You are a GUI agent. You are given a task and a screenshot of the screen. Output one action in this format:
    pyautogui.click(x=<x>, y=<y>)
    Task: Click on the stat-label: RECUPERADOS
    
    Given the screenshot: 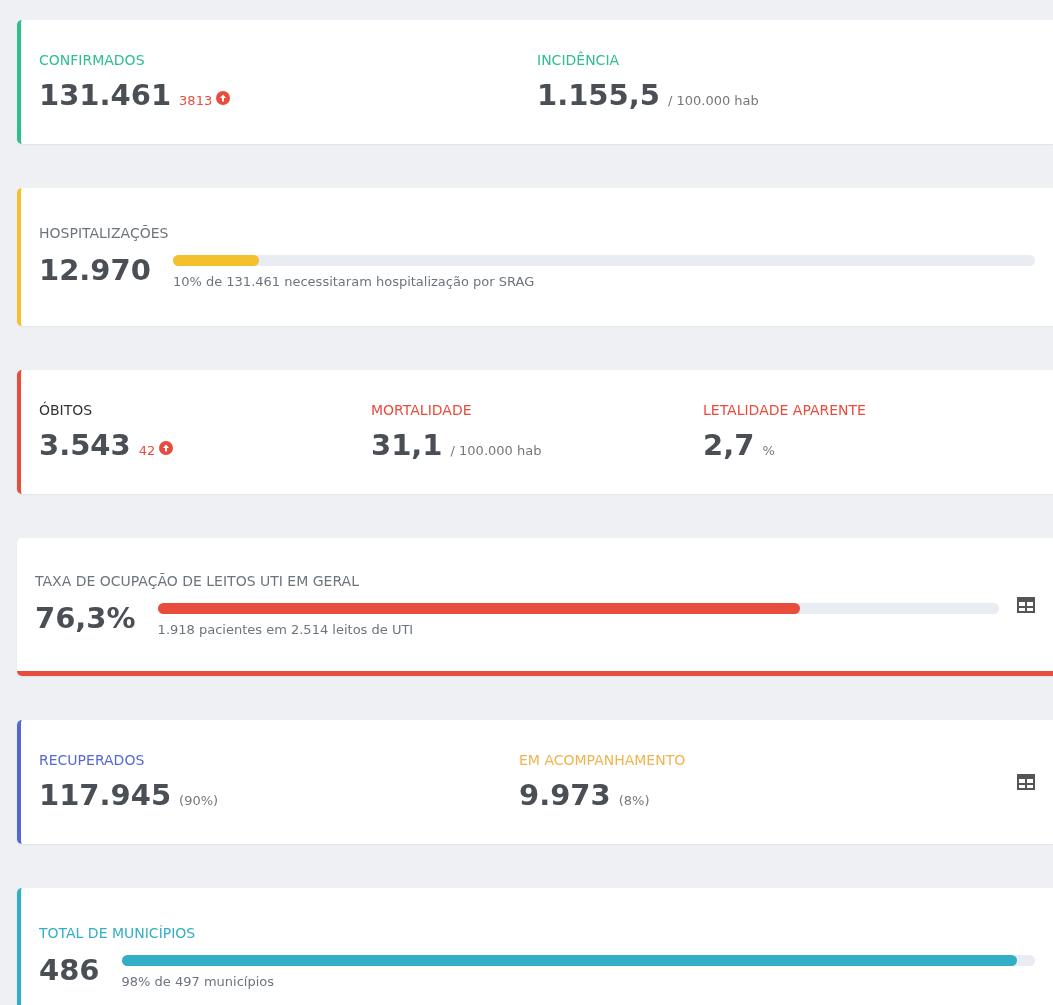 What is the action you would take?
    pyautogui.click(x=92, y=760)
    